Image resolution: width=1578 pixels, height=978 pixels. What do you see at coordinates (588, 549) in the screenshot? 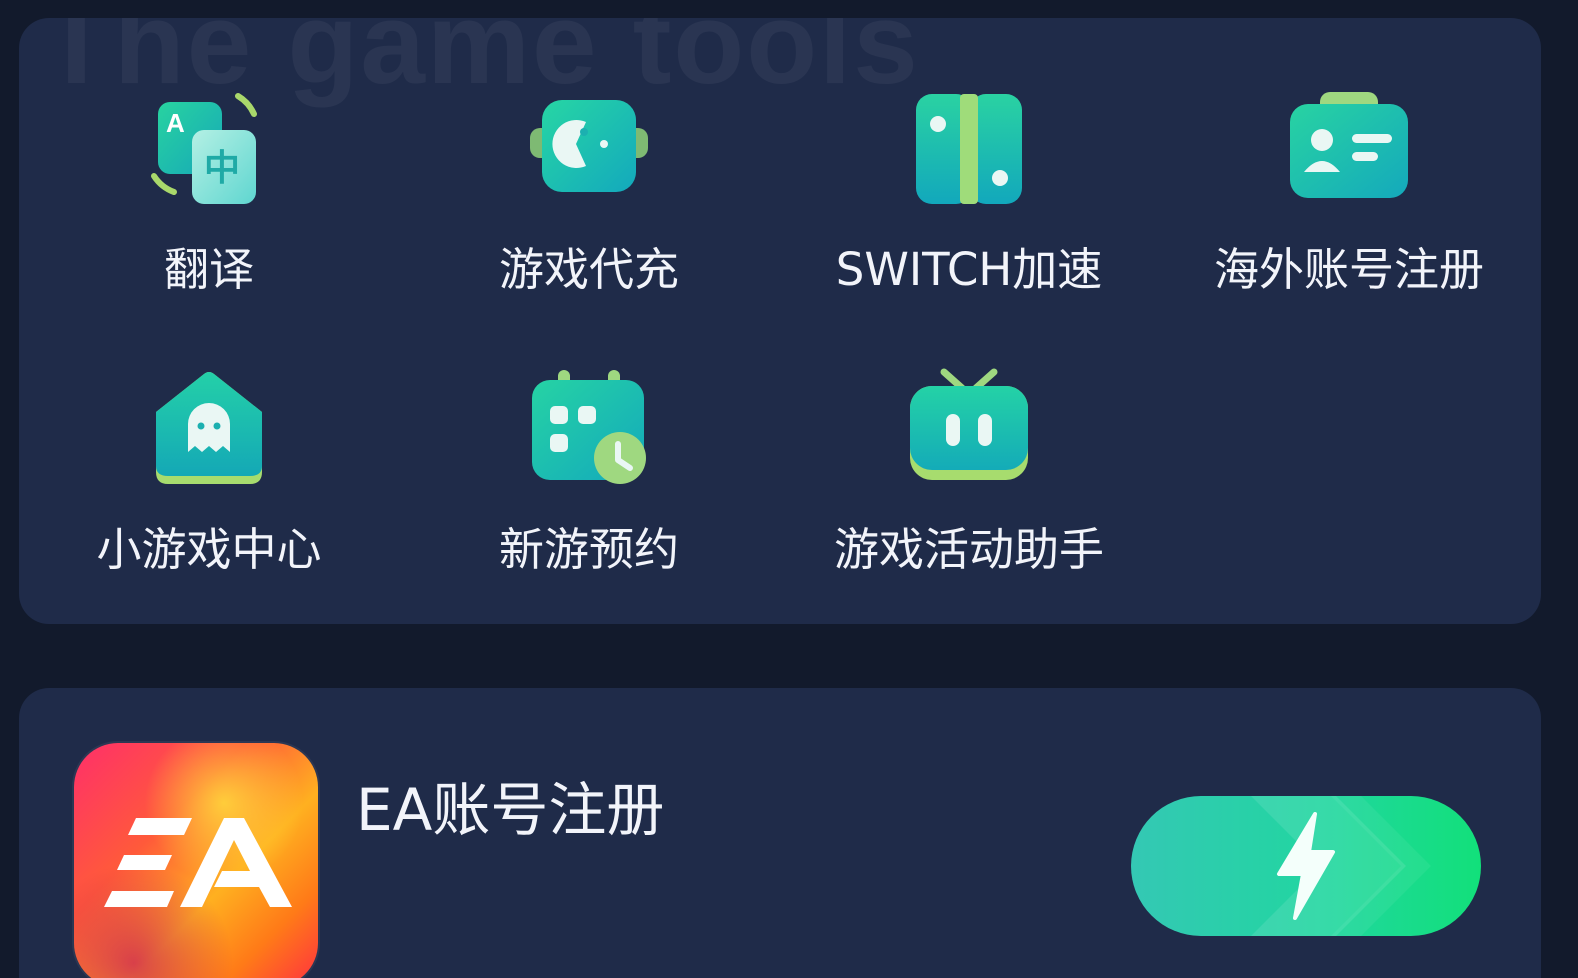
I see `tool-label: 新游预约` at bounding box center [588, 549].